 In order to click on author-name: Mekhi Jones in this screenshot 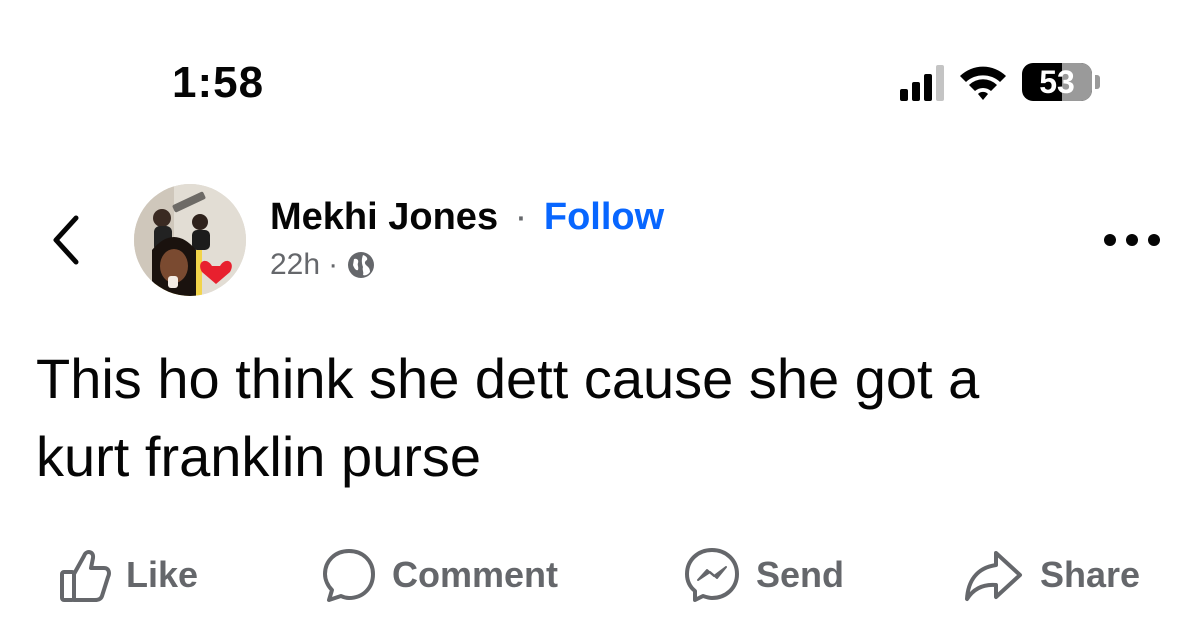, I will do `click(384, 217)`.